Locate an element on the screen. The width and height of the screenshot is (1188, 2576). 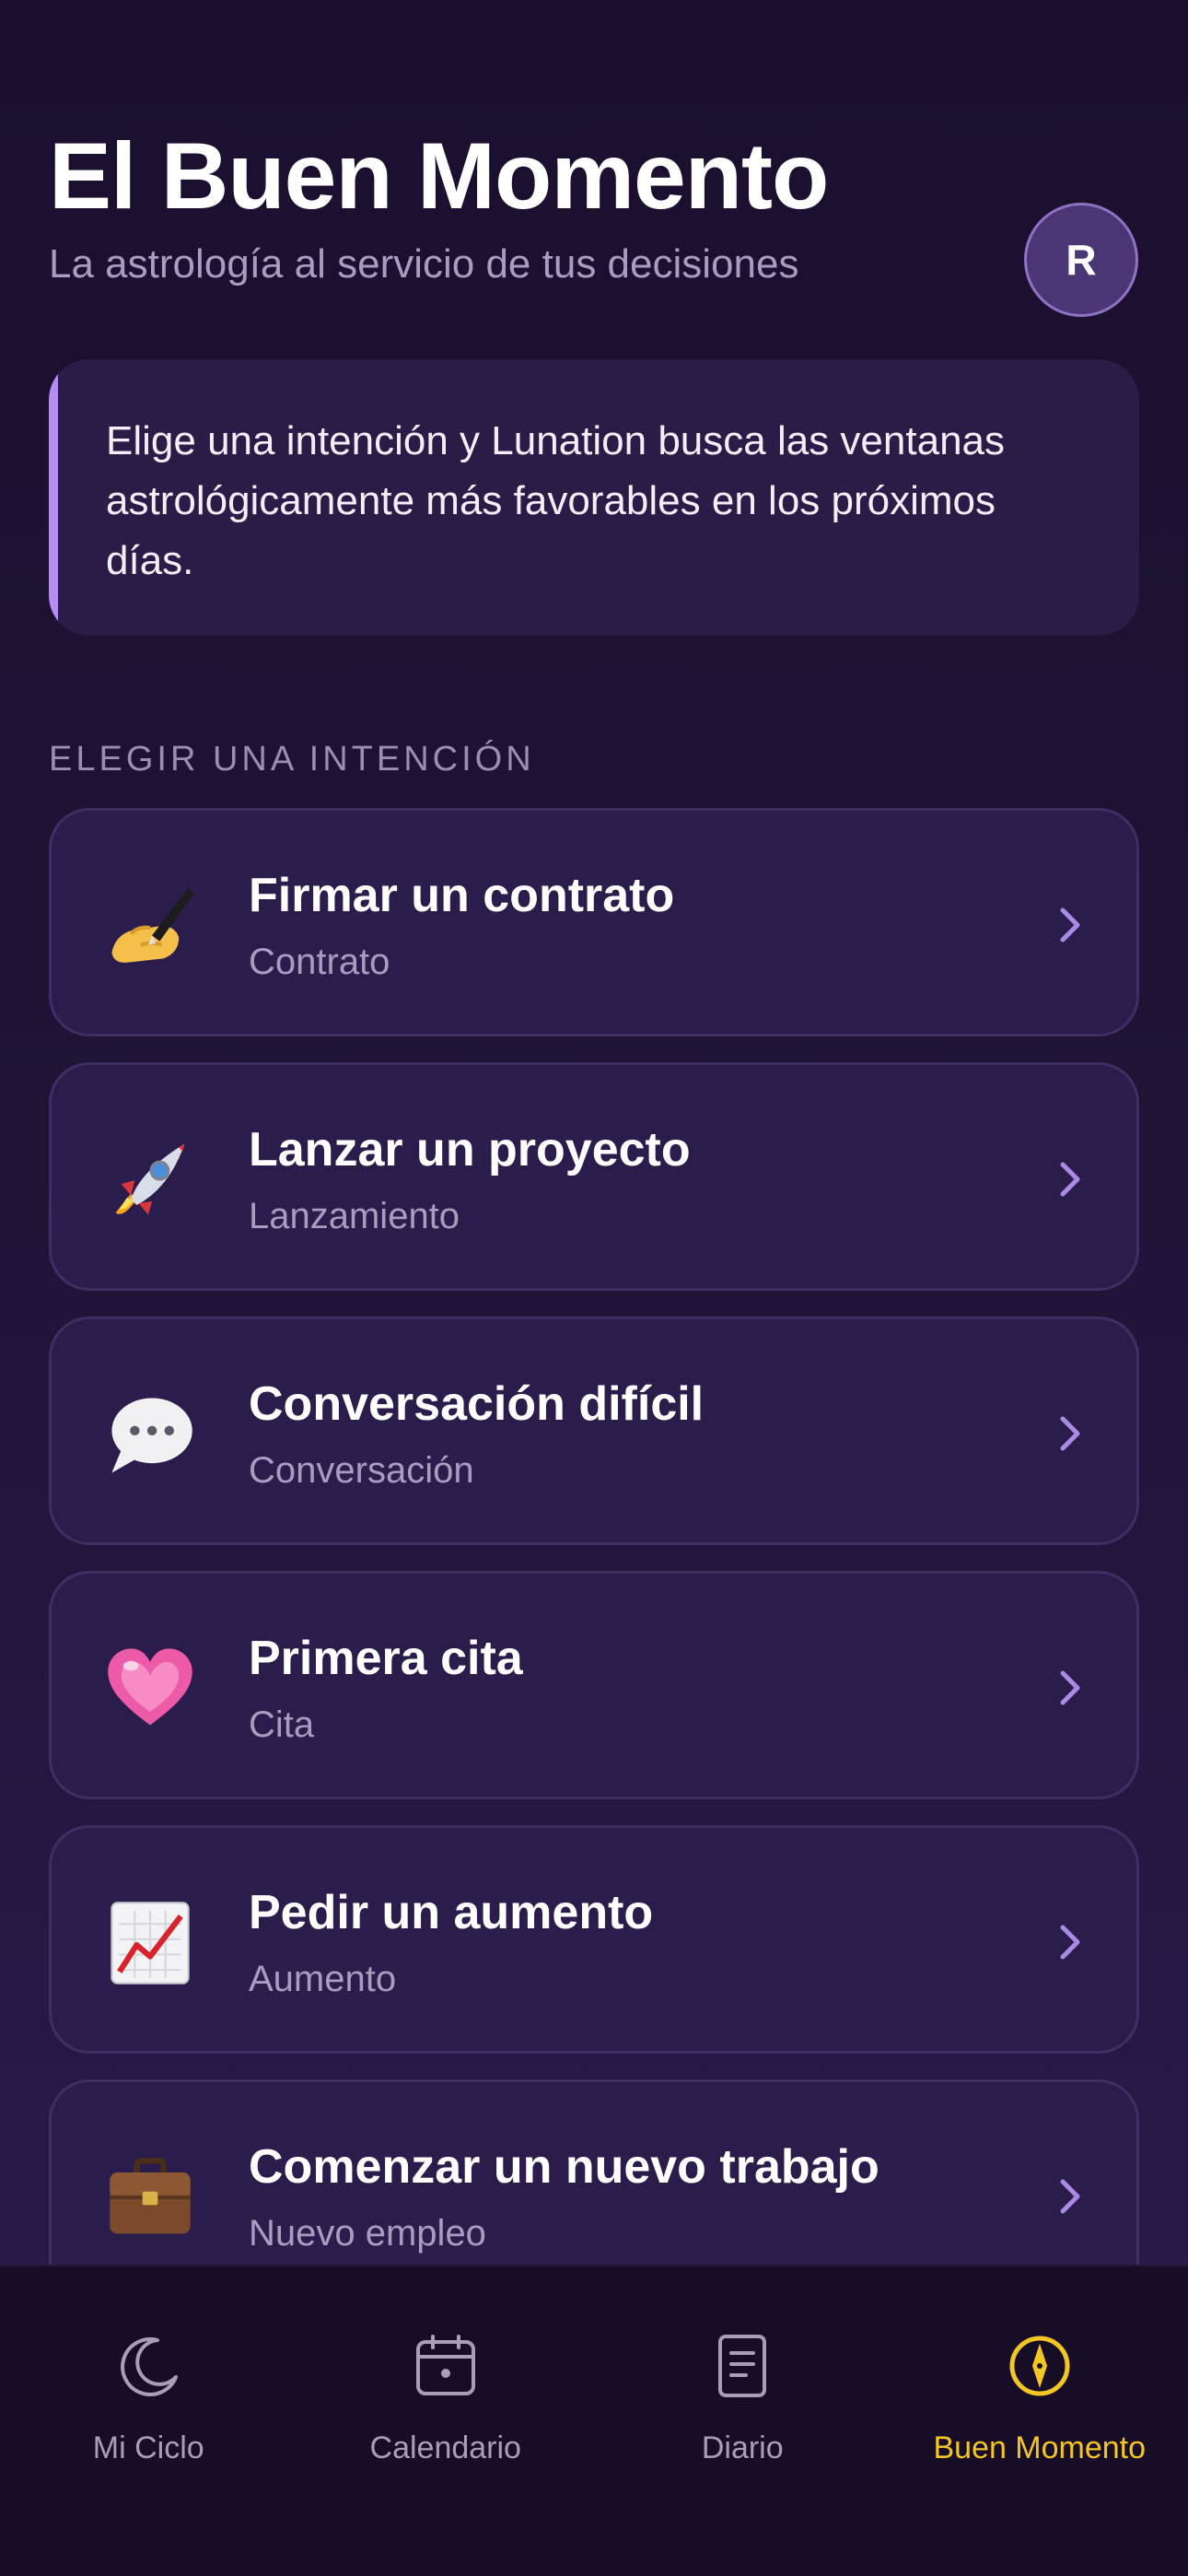
intention-title: Pedir un aumento is located at coordinates (451, 1913).